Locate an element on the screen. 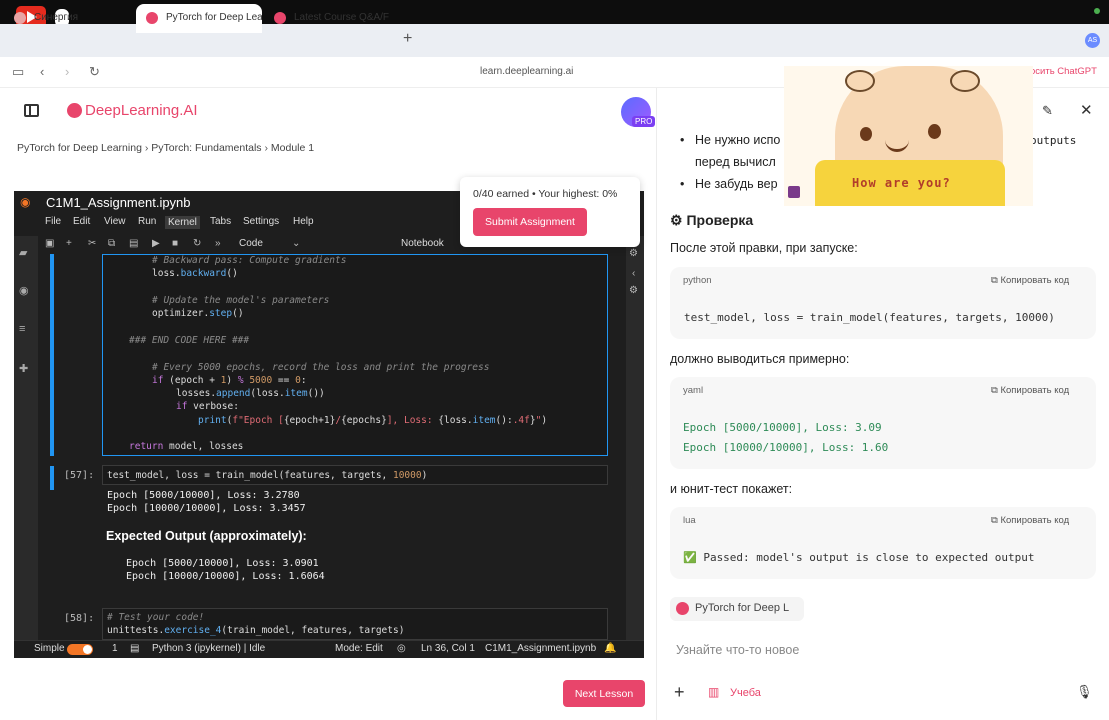 Image resolution: width=1109 pixels, height=720 pixels. menu-kernel: Kernel is located at coordinates (182, 222).